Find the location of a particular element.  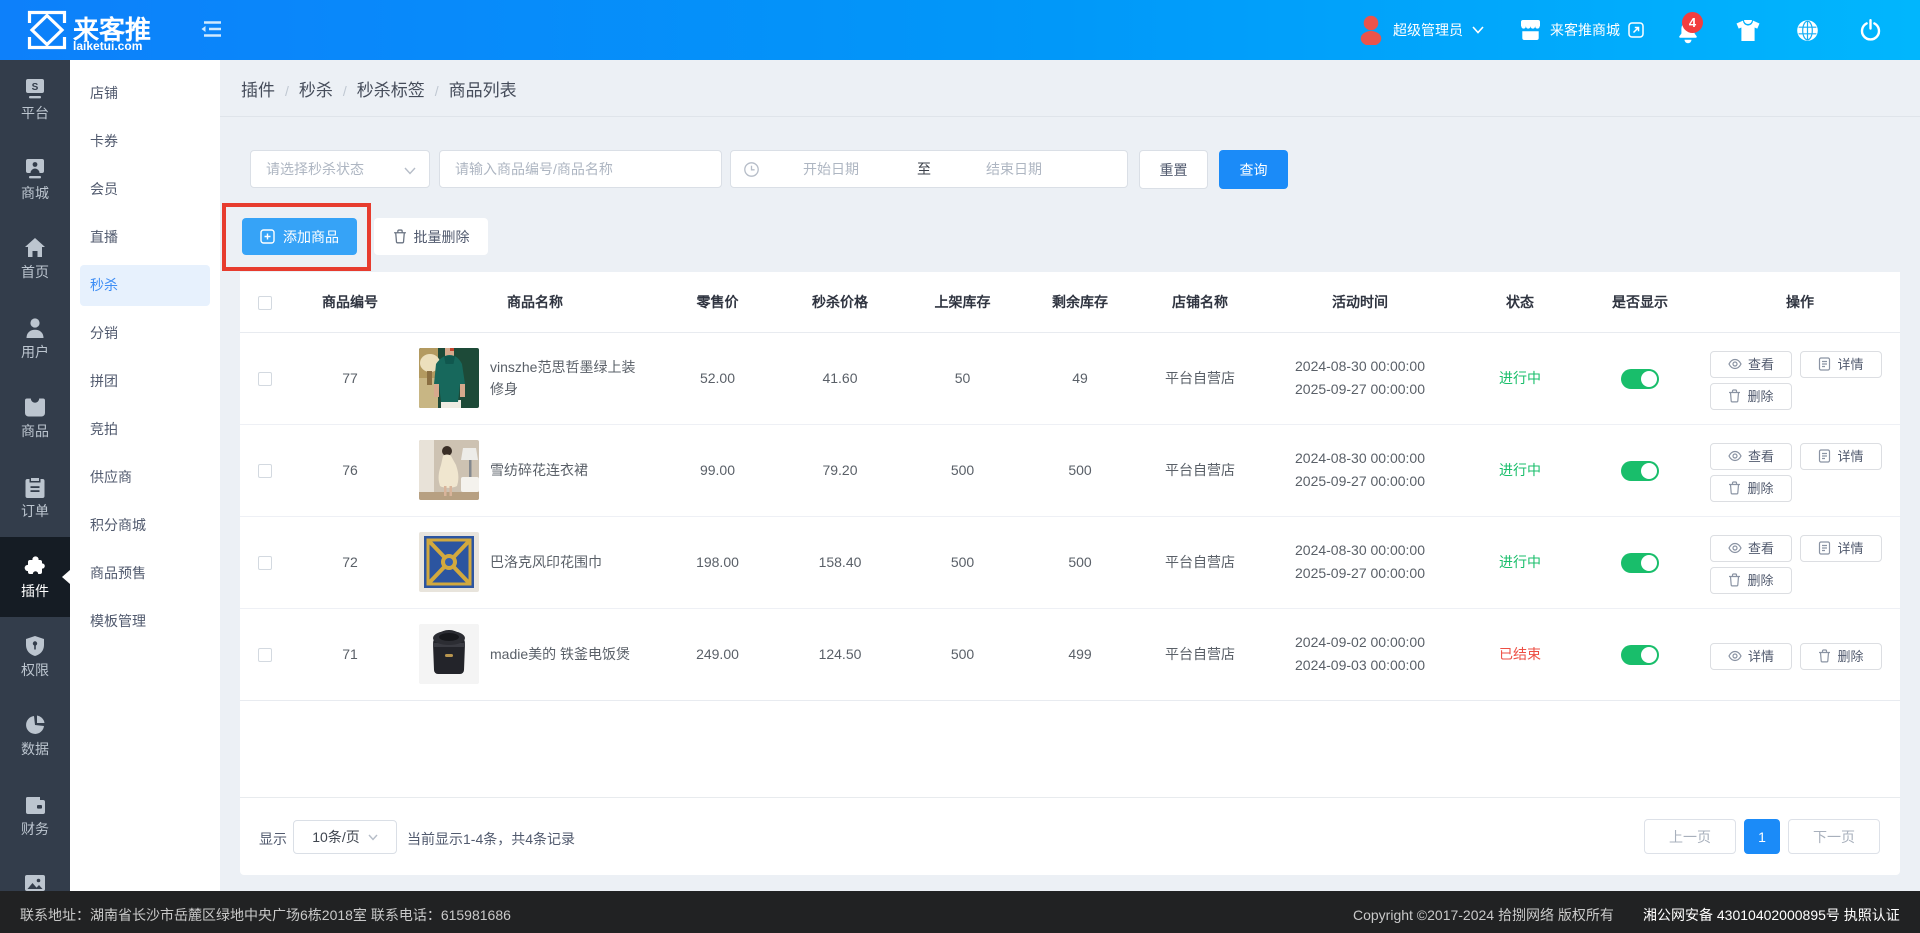

svg-text: S is located at coordinates (35, 87).